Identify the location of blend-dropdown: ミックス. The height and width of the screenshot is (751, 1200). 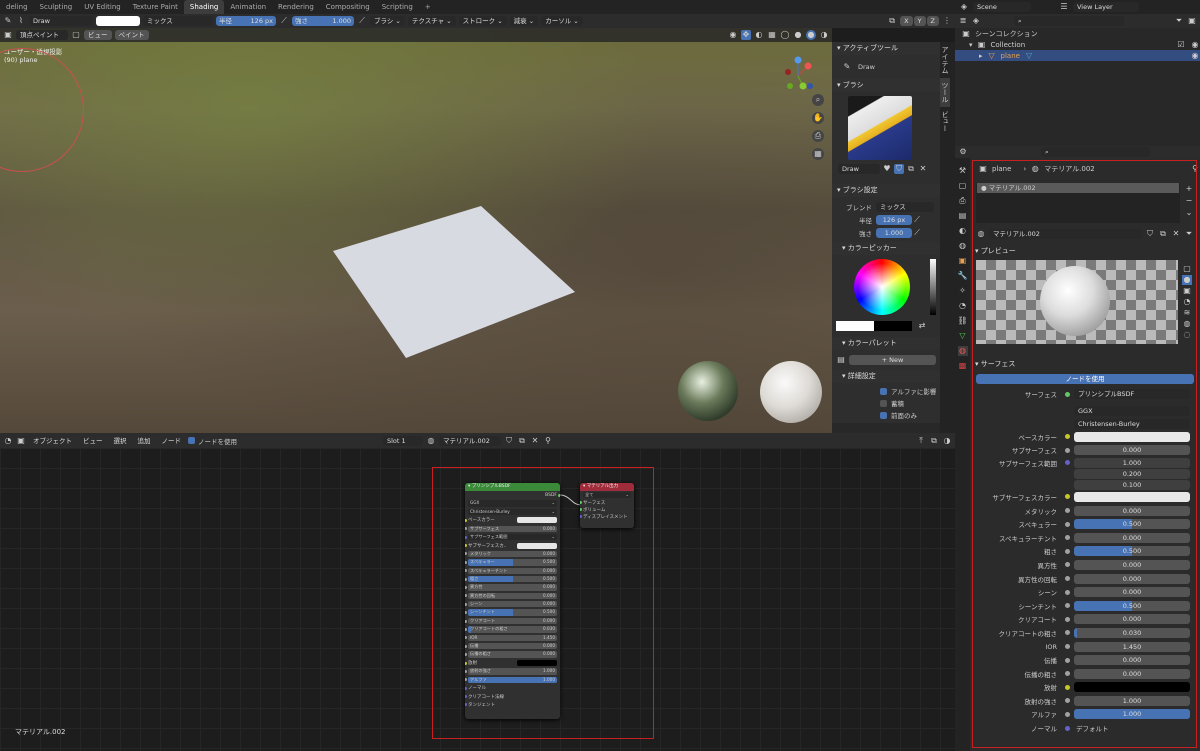
(905, 206).